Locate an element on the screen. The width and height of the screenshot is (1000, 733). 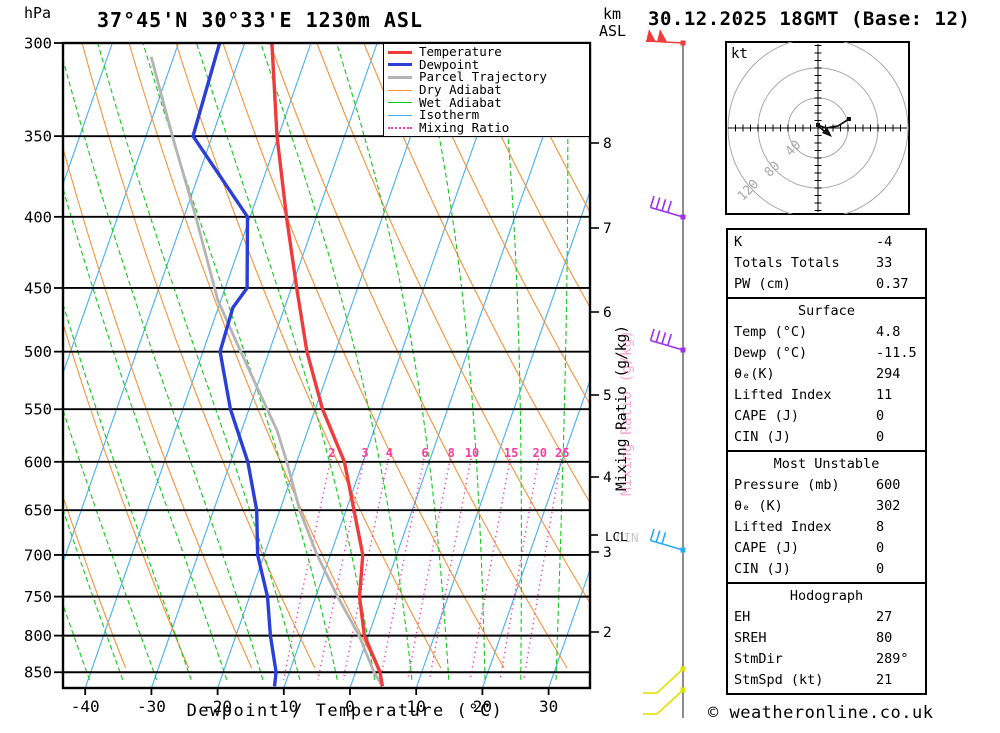
svg-text: 15 is located at coordinates (511, 453).